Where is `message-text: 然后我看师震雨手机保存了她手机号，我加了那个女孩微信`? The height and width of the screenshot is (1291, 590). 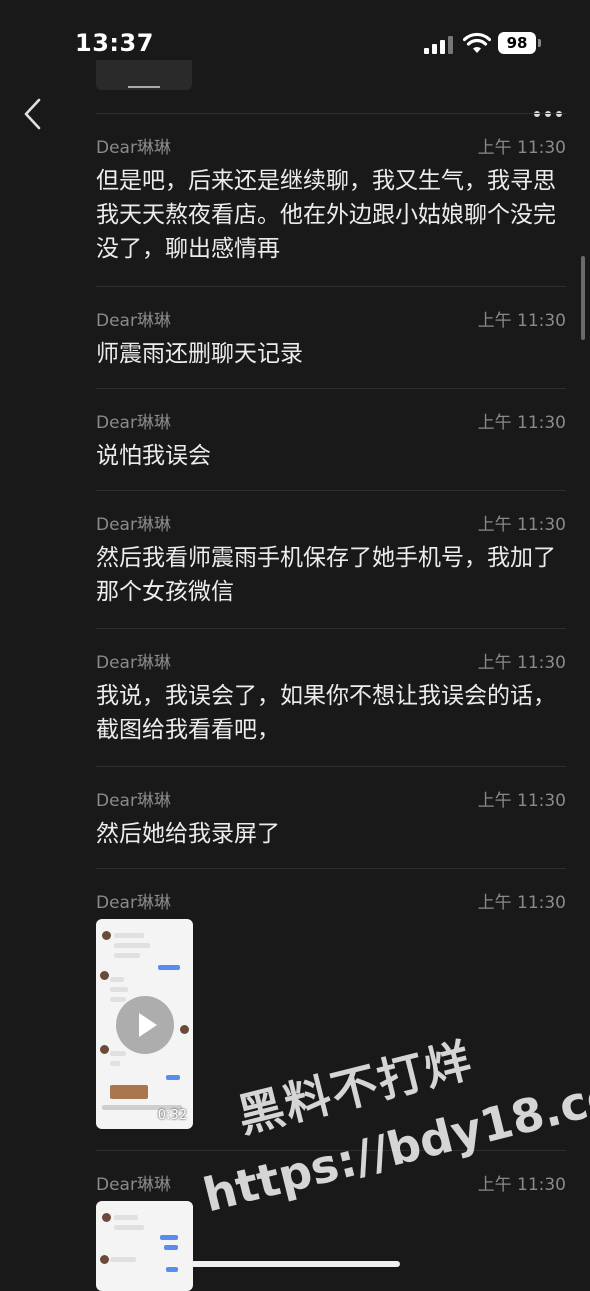 message-text: 然后我看师震雨手机保存了她手机号，我加了那个女孩微信 is located at coordinates (326, 575).